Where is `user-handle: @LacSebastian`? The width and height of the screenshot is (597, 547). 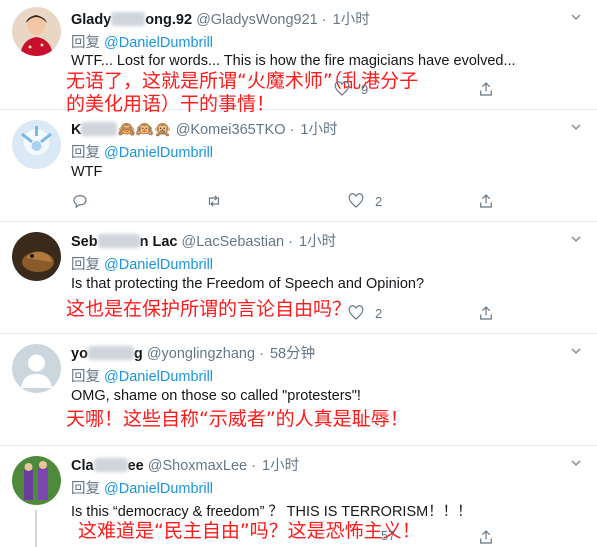
user-handle: @LacSebastian is located at coordinates (233, 242).